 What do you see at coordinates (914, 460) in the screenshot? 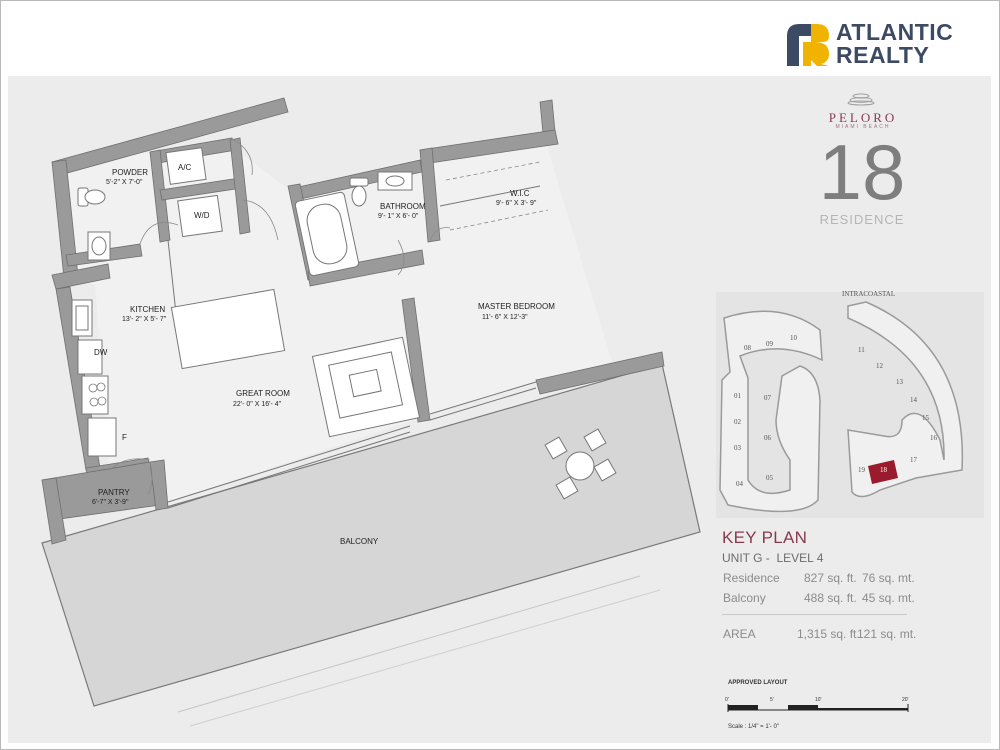
I see `east-unit-17: 17` at bounding box center [914, 460].